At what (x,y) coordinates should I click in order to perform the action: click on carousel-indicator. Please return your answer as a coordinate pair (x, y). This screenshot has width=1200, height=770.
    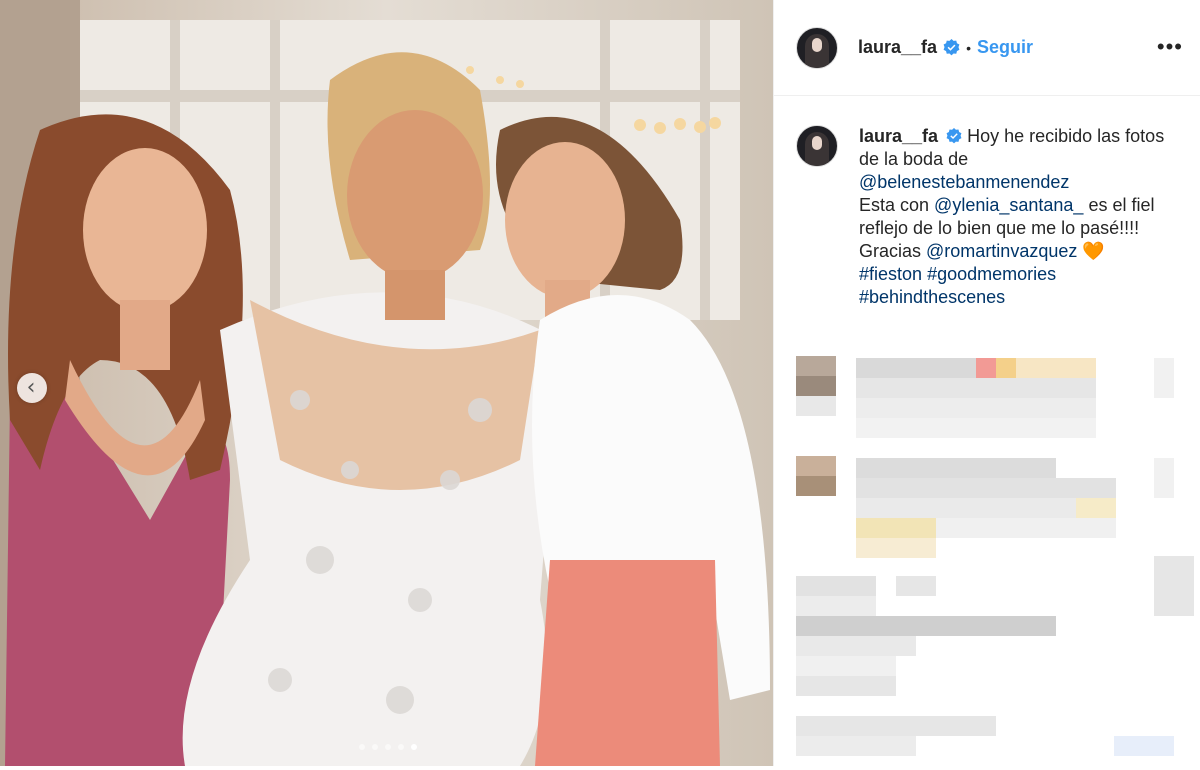
    Looking at the image, I should click on (388, 747).